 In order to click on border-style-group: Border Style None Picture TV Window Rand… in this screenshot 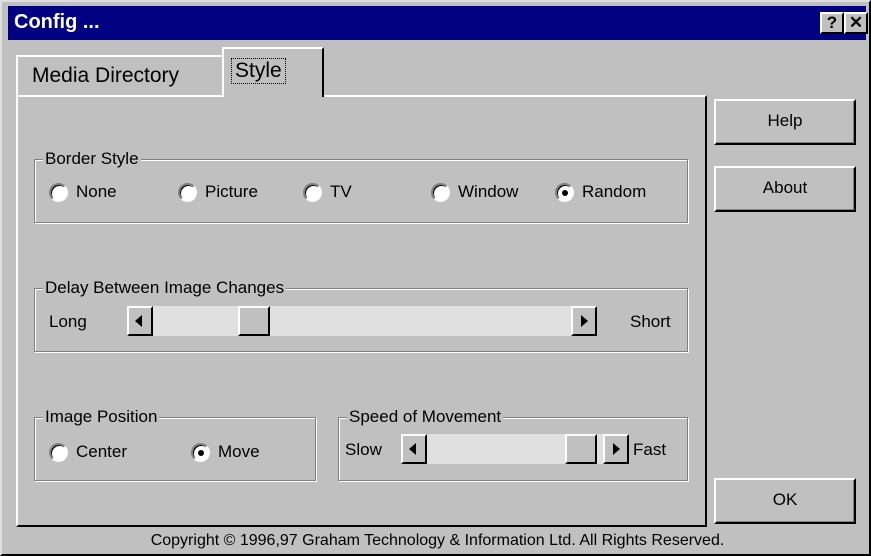, I will do `click(361, 186)`.